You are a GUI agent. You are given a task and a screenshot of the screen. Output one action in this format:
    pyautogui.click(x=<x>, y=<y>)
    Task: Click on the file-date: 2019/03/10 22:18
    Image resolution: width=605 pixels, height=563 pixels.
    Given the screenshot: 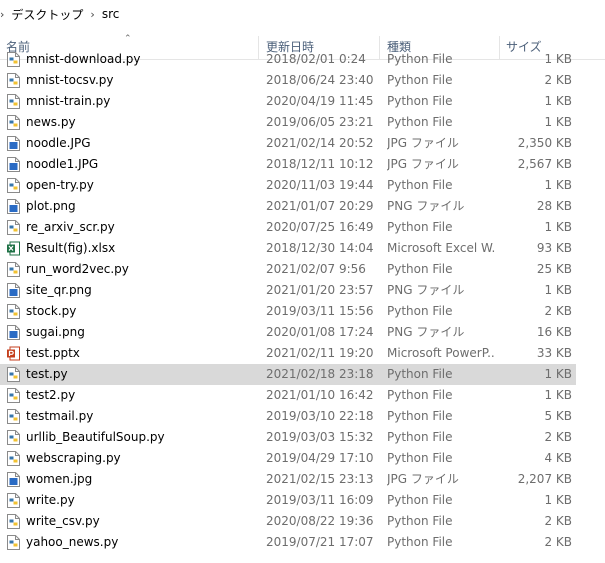 What is the action you would take?
    pyautogui.click(x=320, y=416)
    